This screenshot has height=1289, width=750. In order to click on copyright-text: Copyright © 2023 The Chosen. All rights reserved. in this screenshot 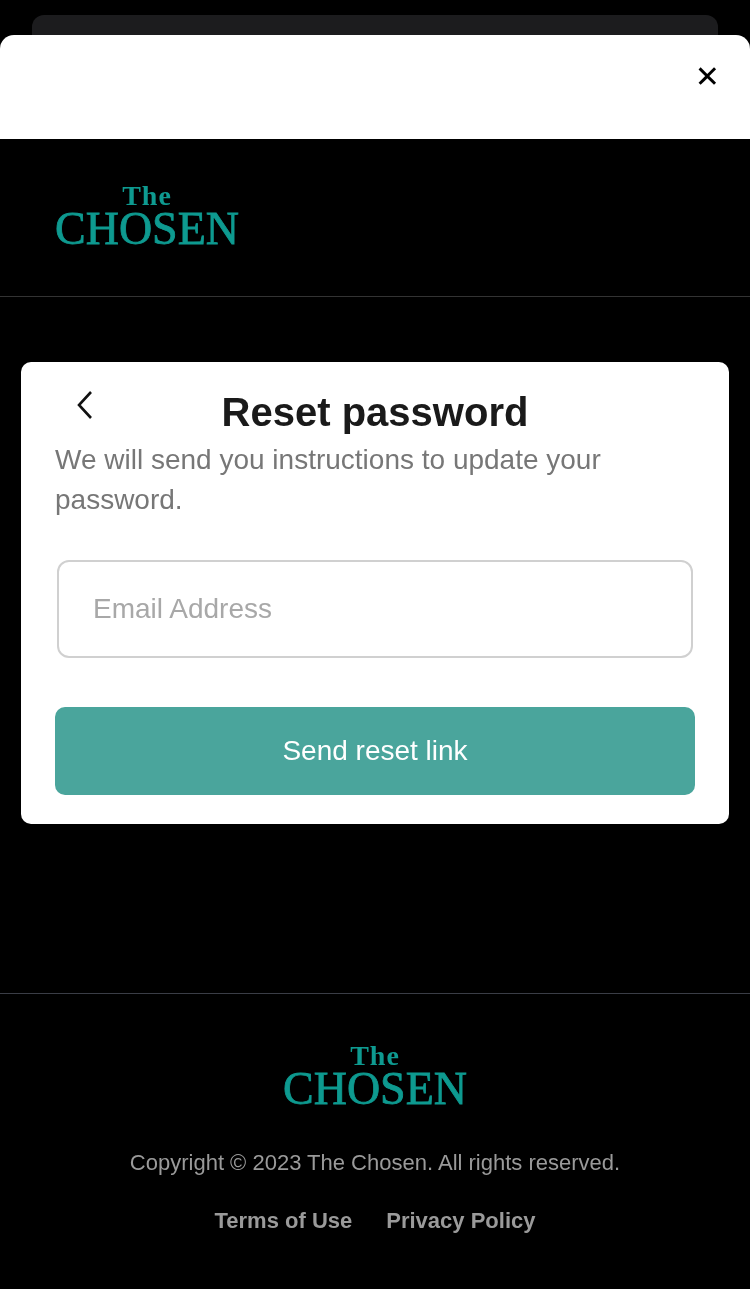, I will do `click(375, 1163)`.